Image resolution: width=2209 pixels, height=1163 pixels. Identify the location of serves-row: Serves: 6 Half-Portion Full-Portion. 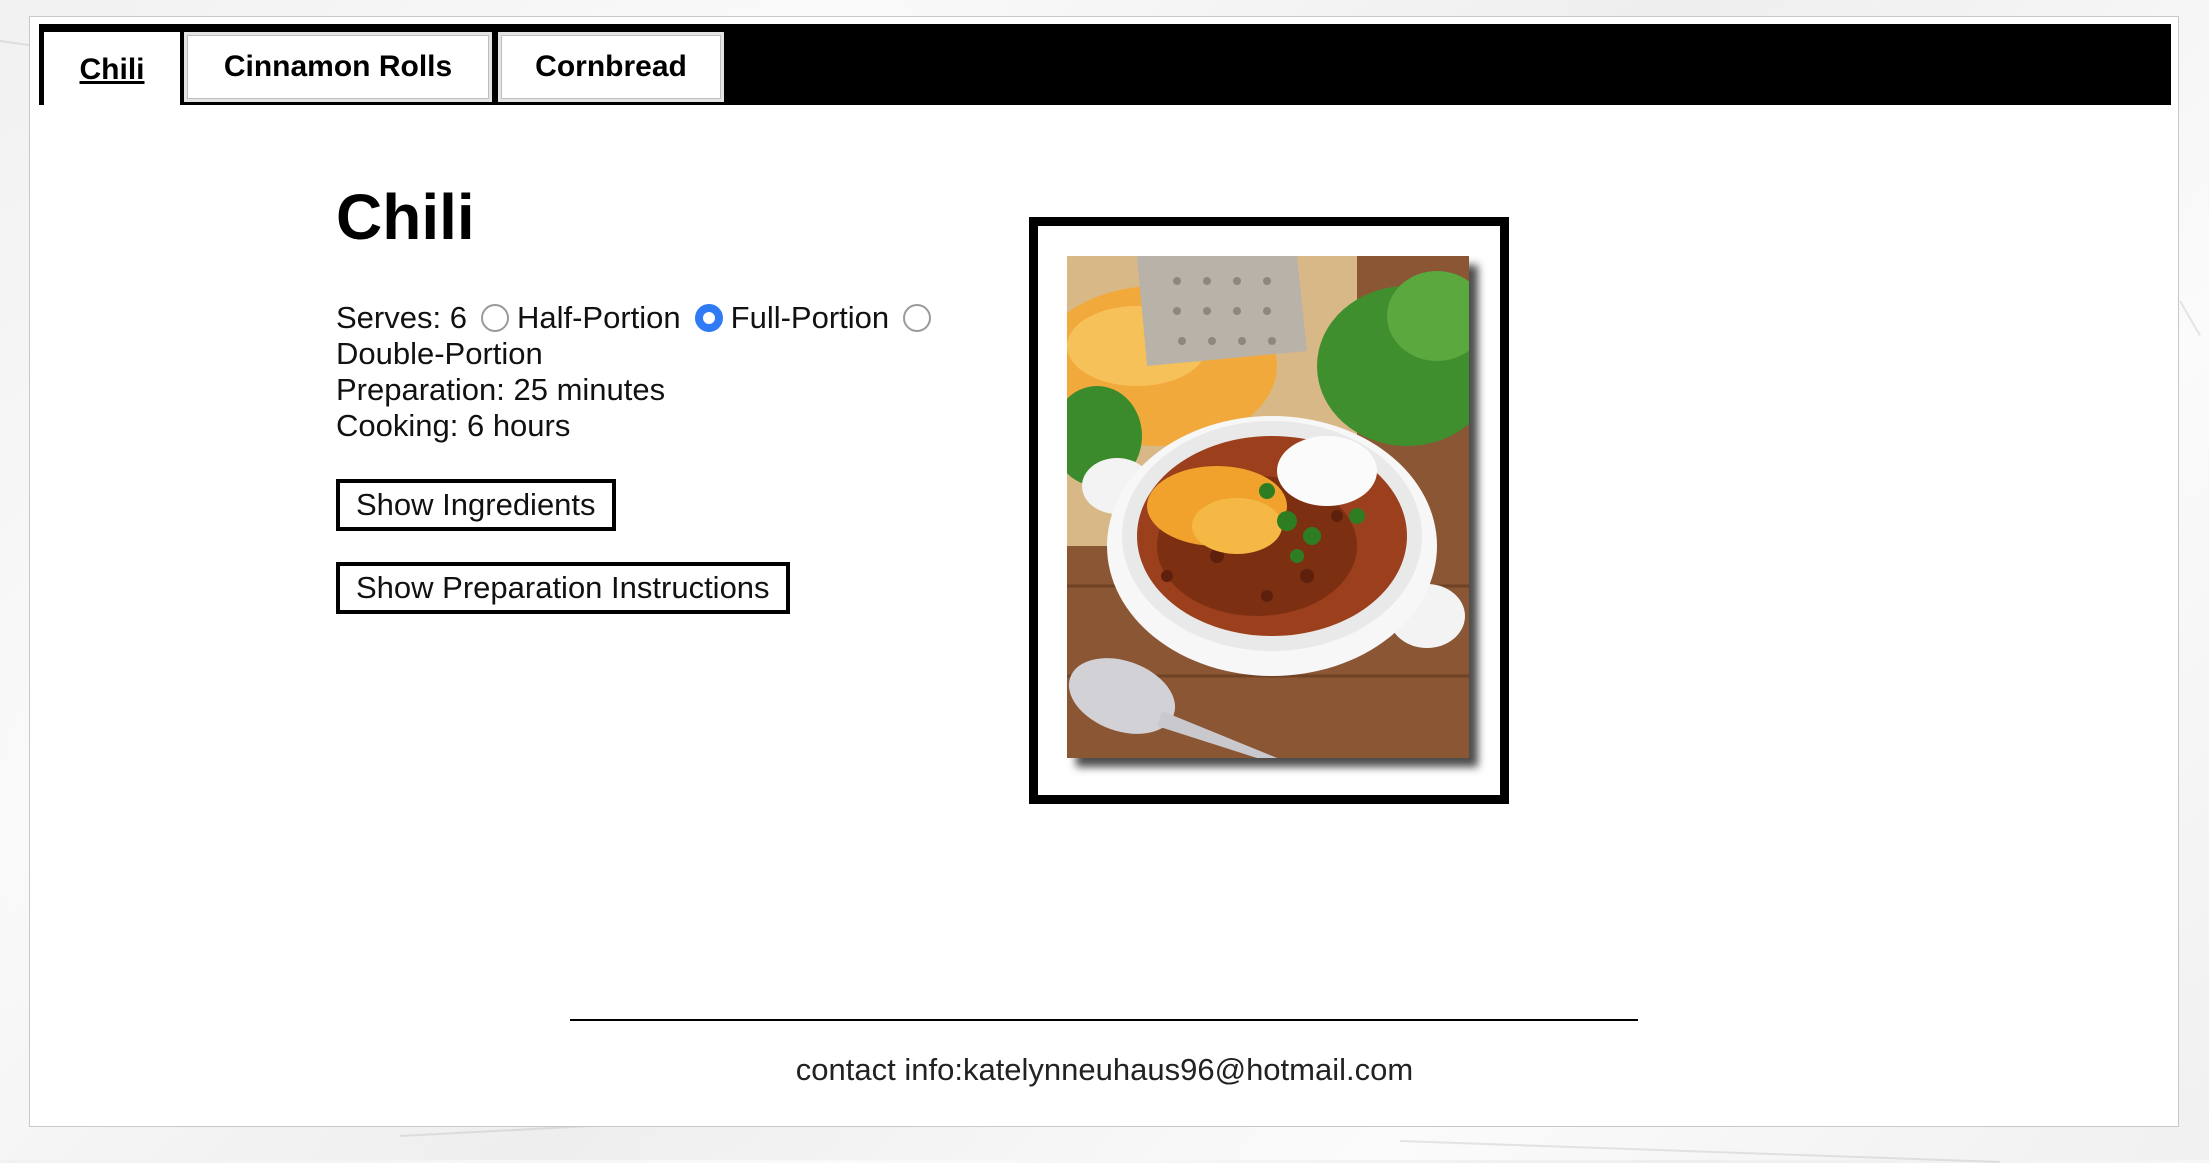
(634, 318).